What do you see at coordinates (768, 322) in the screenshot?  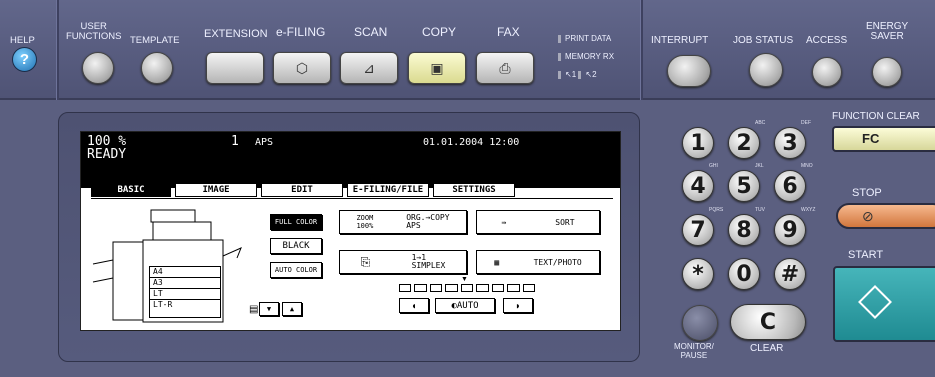 I see `clear-button: C` at bounding box center [768, 322].